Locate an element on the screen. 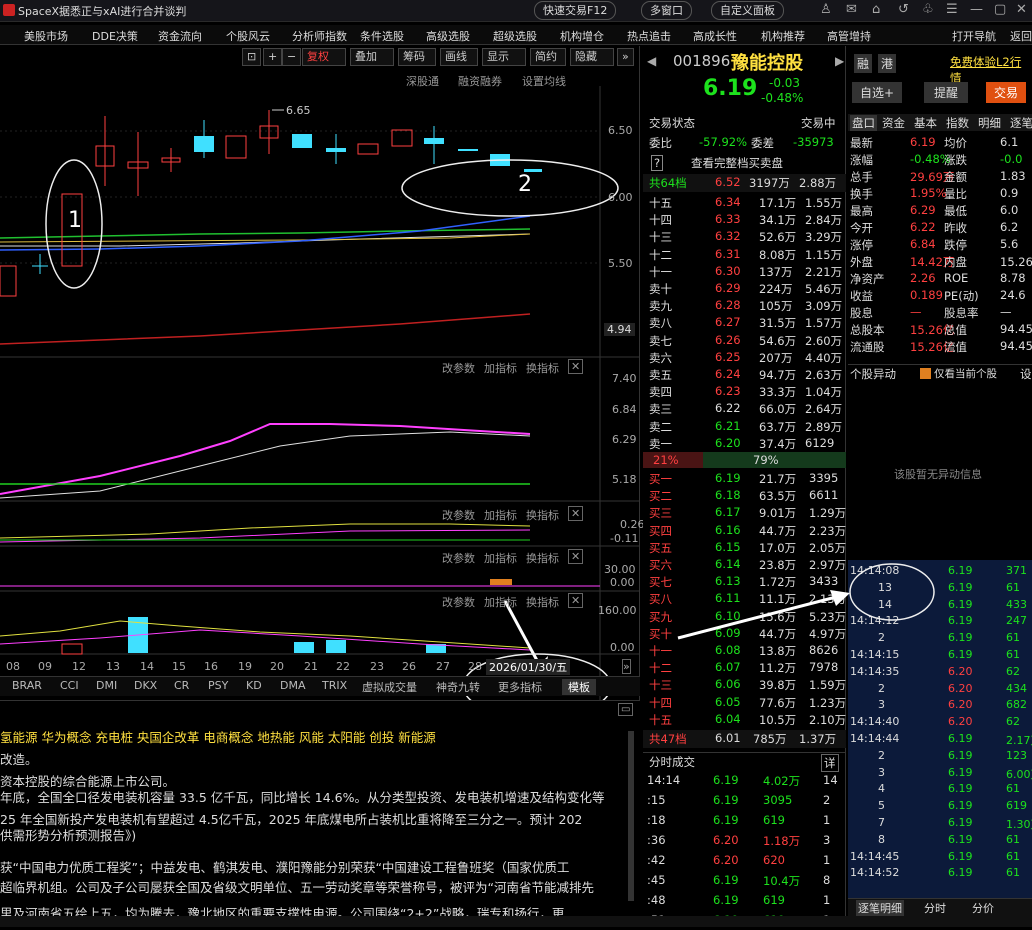  sell-row: 卖一 6.20 37.4万 6129 is located at coordinates (744, 444).